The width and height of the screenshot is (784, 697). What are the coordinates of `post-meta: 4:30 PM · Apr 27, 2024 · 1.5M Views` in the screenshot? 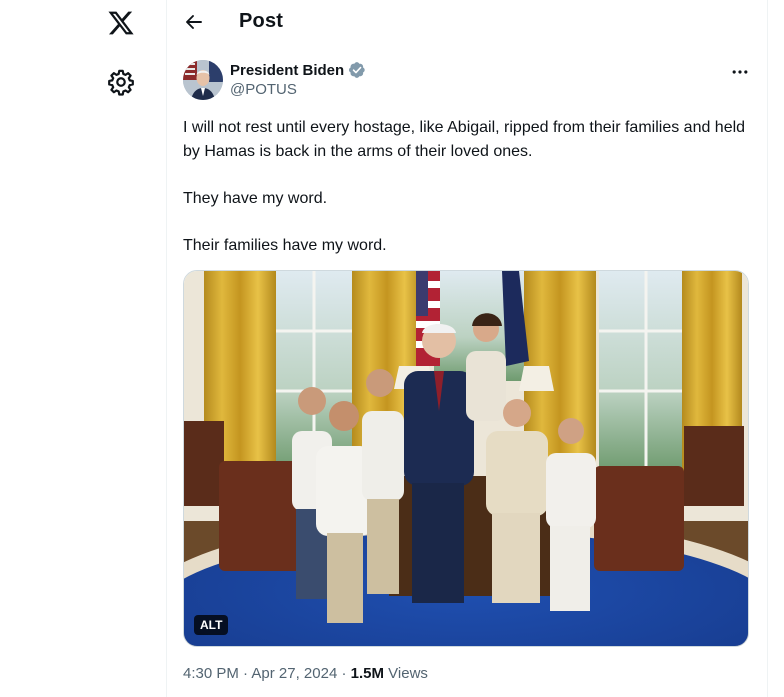 It's located at (305, 673).